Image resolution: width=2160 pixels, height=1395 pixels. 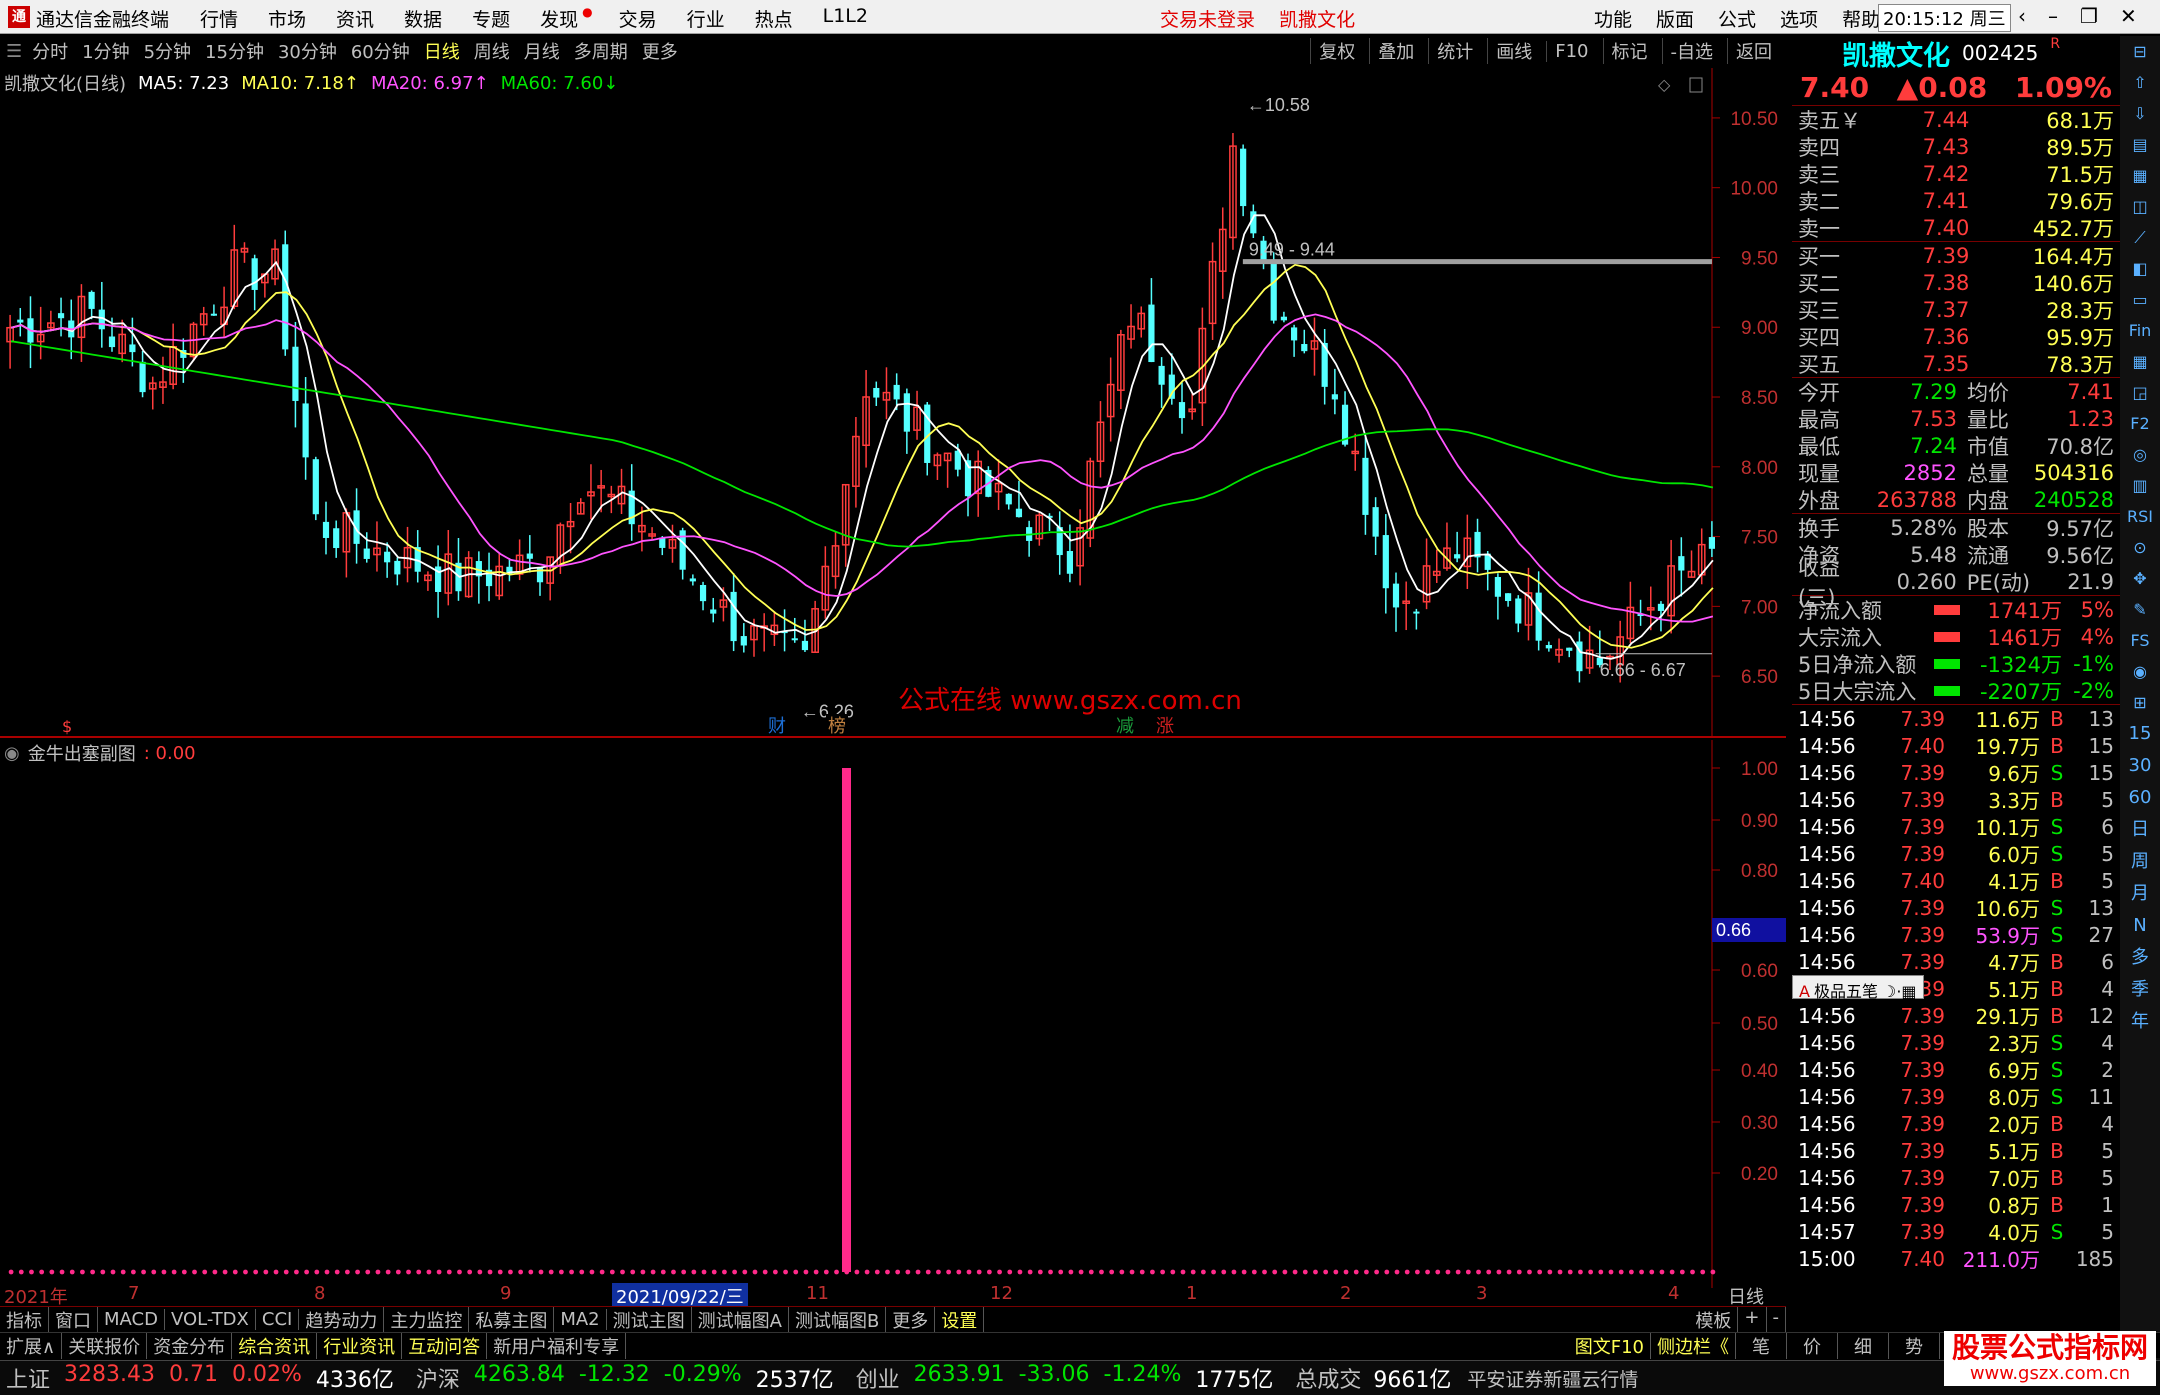 I want to click on sidebar-tool-icon: ✎, so click(x=2140, y=609).